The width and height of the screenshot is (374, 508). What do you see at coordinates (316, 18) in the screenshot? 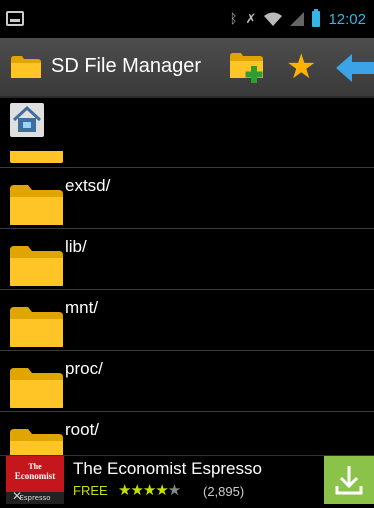
I see `battery-icon` at bounding box center [316, 18].